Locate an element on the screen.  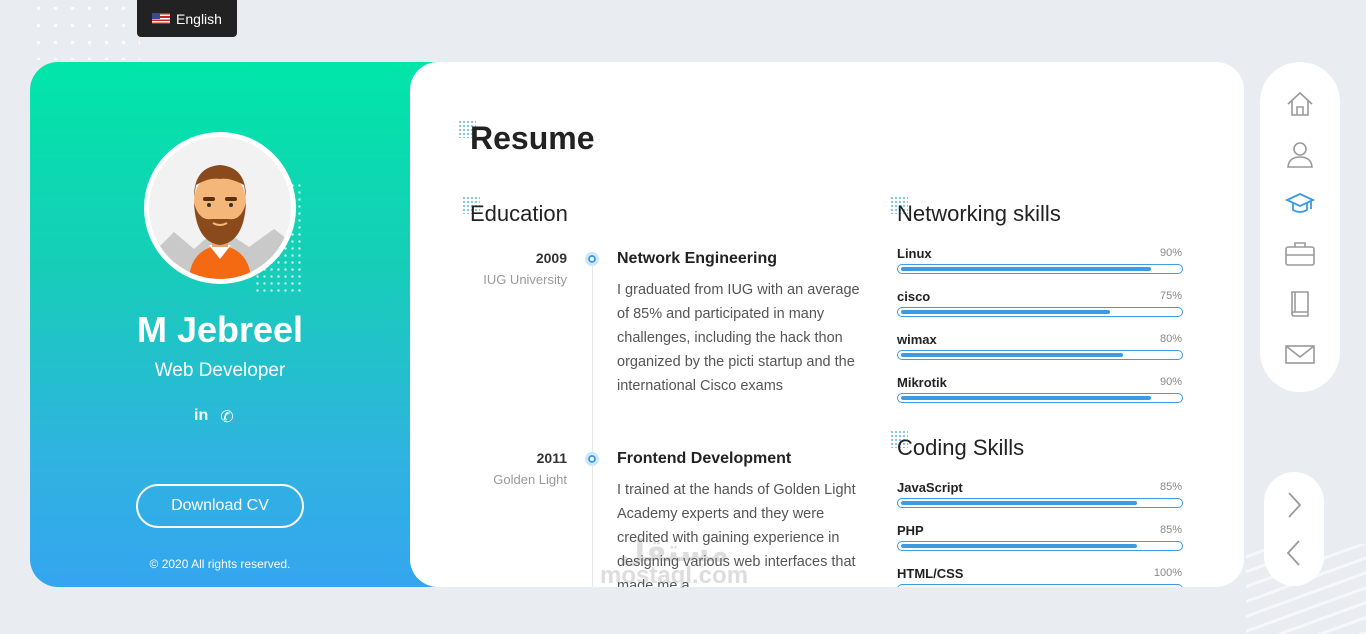
social-links: in ✆ is located at coordinates (214, 417).